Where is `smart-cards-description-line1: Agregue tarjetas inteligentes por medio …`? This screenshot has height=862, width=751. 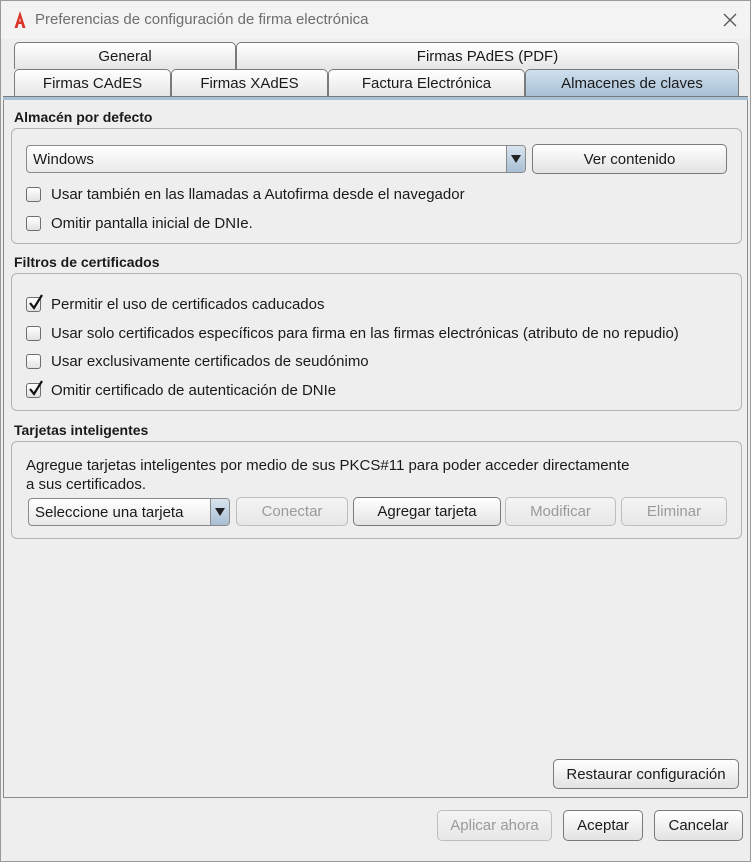 smart-cards-description-line1: Agregue tarjetas inteligentes por medio … is located at coordinates (328, 465).